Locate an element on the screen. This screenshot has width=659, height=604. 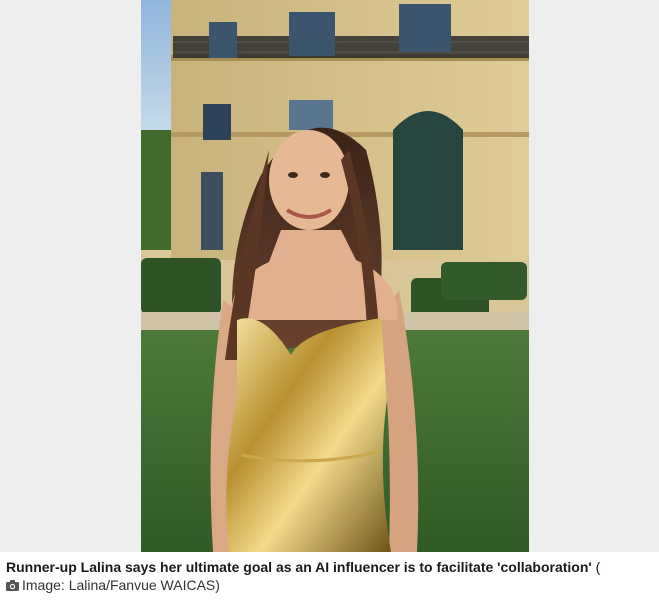
camera-icon is located at coordinates (12, 585).